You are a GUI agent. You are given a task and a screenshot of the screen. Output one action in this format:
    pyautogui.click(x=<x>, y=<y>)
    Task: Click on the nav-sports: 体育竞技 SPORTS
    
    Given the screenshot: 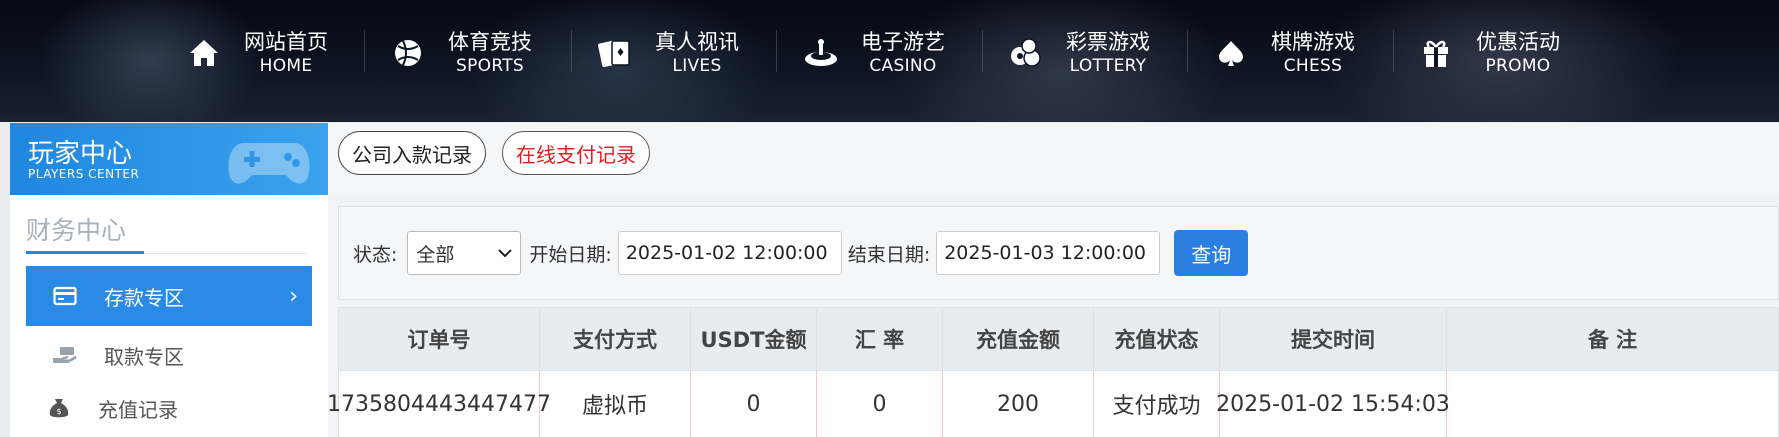 What is the action you would take?
    pyautogui.click(x=461, y=53)
    